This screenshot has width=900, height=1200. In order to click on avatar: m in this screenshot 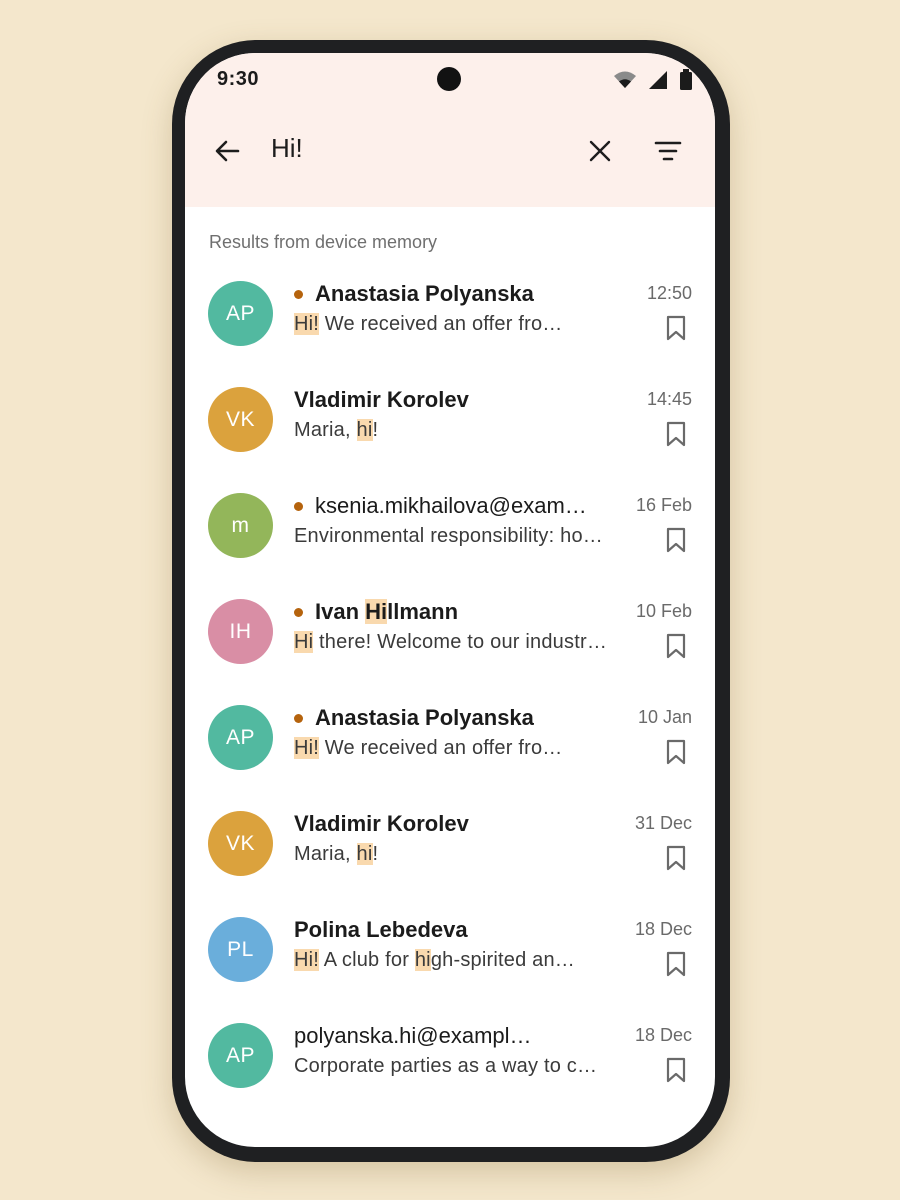, I will do `click(240, 525)`.